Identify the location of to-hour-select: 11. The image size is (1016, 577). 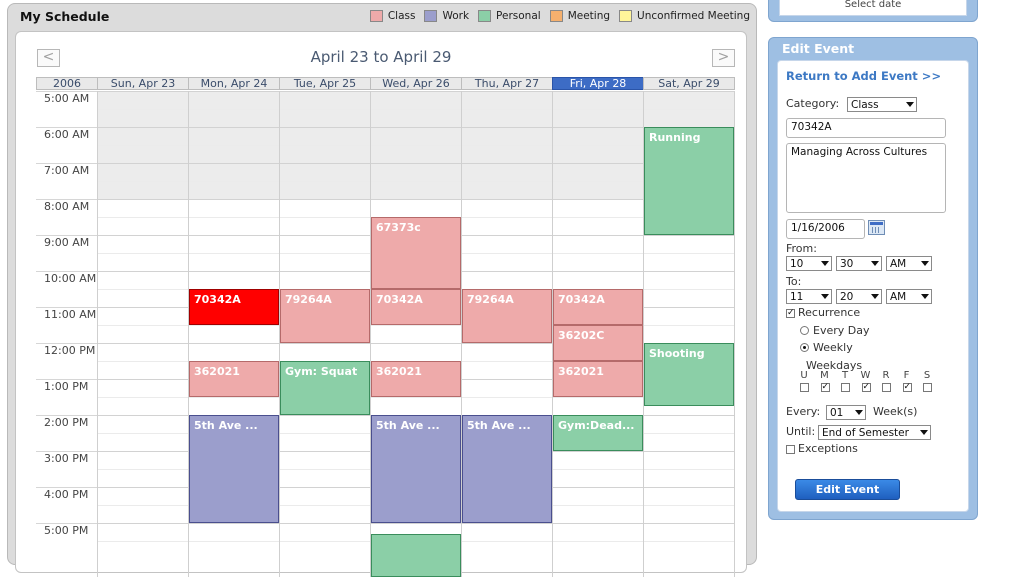
(809, 296).